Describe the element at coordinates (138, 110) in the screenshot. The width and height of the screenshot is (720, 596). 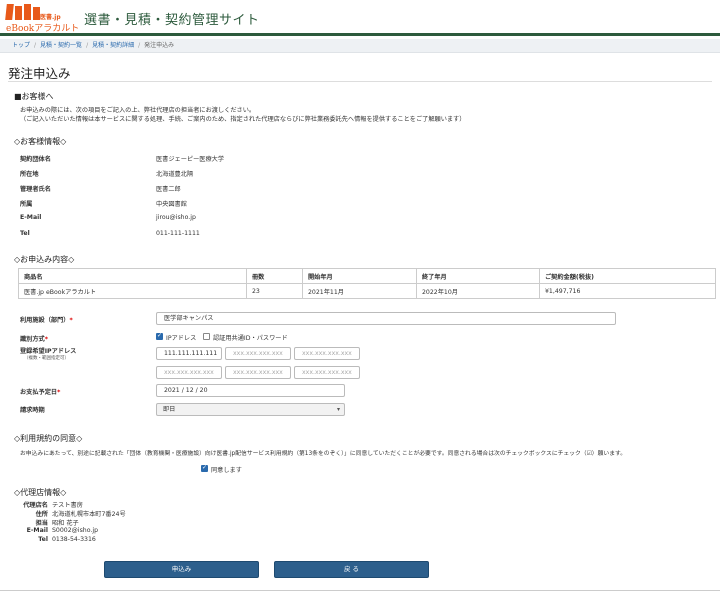
I see `notice-line1: お申込みの際には、次の項目をご記入の上、弊社代理店の担当者にお渡しください。` at that location.